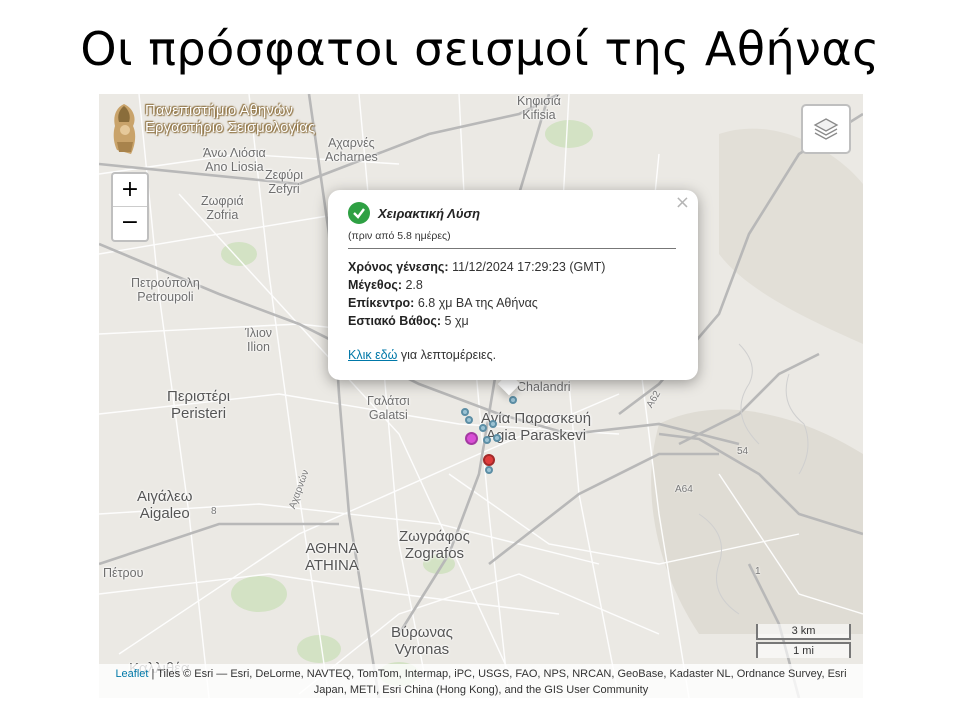 The image size is (960, 720). I want to click on details-link-suffix: για λεπτομέρειες., so click(448, 355).